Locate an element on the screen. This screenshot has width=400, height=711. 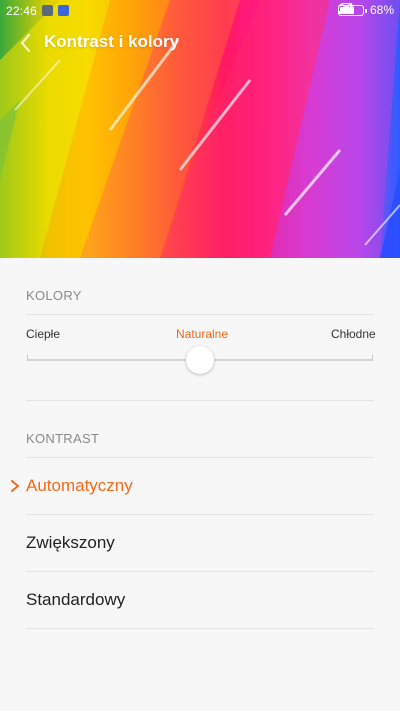
battery-icon is located at coordinates (352, 10).